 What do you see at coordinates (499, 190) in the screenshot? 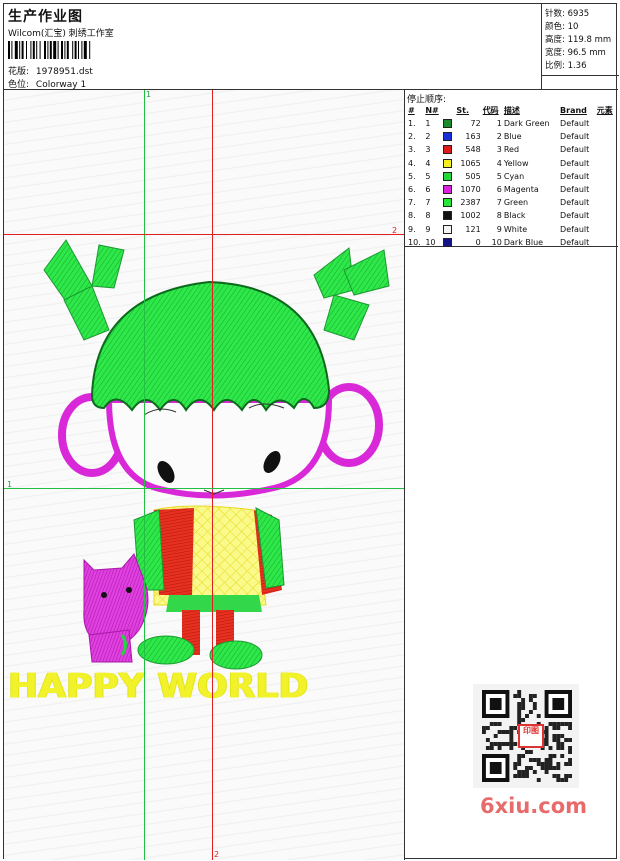
I see `row-code: 6` at bounding box center [499, 190].